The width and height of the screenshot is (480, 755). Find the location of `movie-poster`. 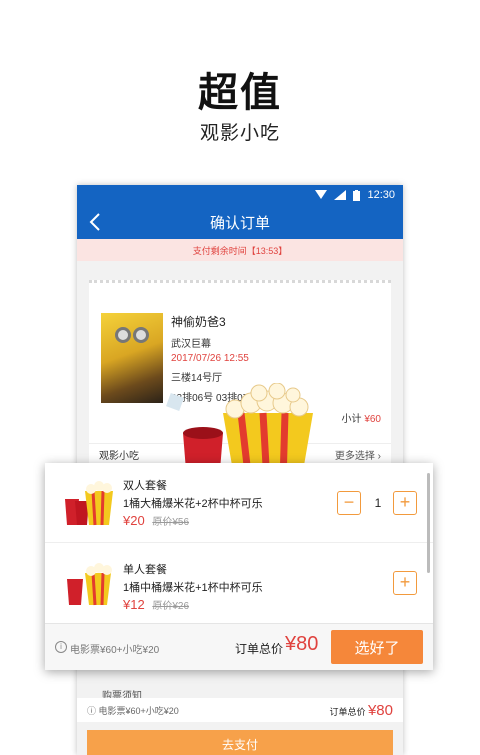

movie-poster is located at coordinates (132, 358).